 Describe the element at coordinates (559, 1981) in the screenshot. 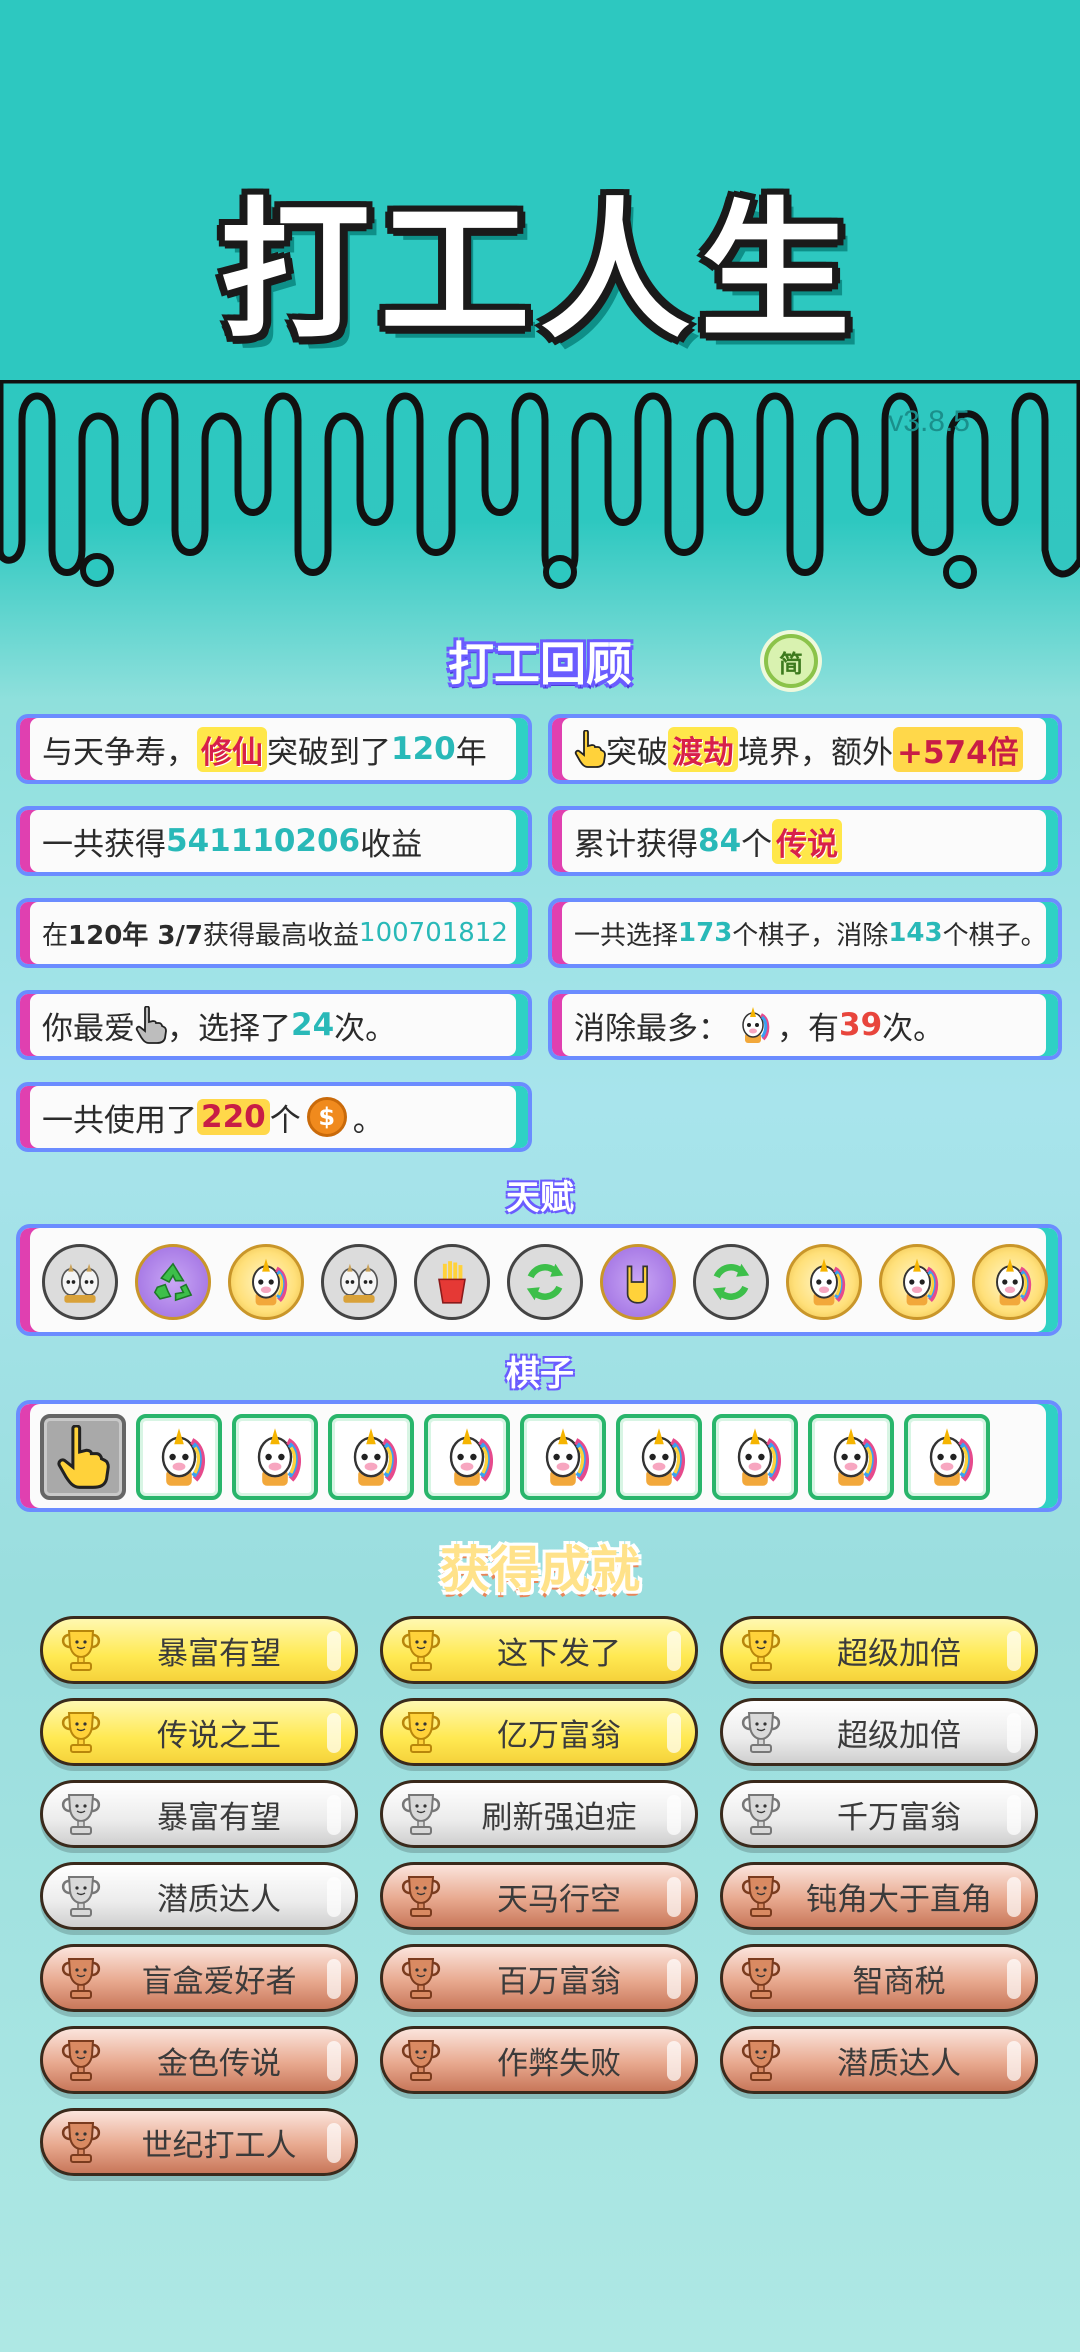

I see `achievement-label: 百万富翁` at that location.